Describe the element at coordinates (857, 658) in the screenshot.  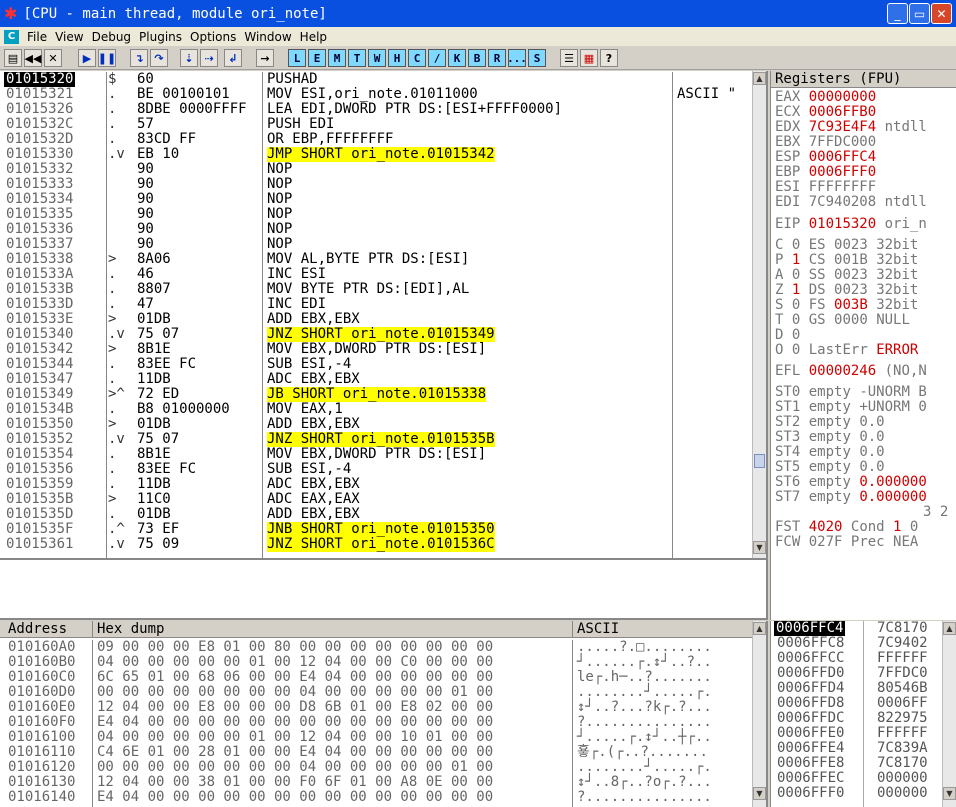
I see `stack-row: 0006FFCC FFFFFF` at that location.